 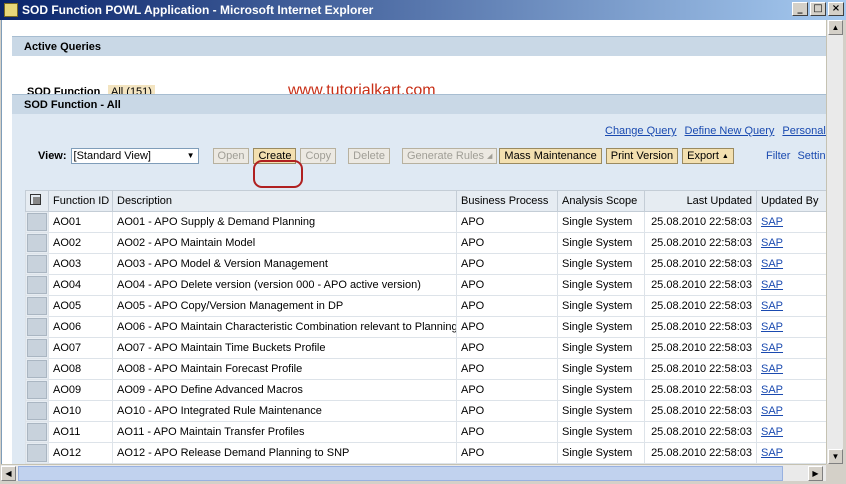 I want to click on col-description: Description, so click(x=284, y=201).